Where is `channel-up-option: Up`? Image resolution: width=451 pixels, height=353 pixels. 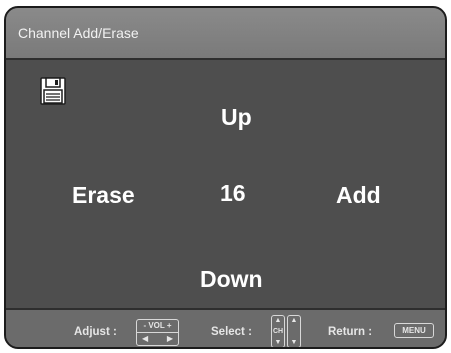 channel-up-option: Up is located at coordinates (236, 117).